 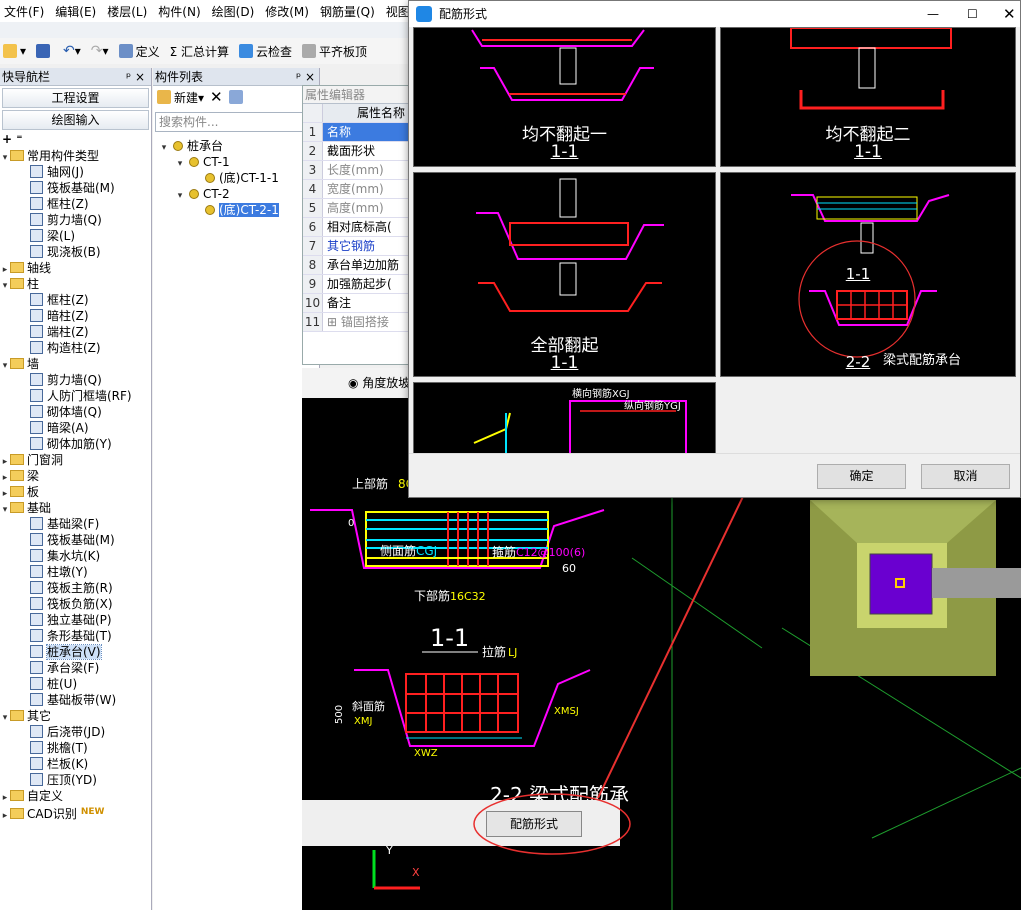 What do you see at coordinates (972, 14) in the screenshot?
I see `maximize-button: ☐` at bounding box center [972, 14].